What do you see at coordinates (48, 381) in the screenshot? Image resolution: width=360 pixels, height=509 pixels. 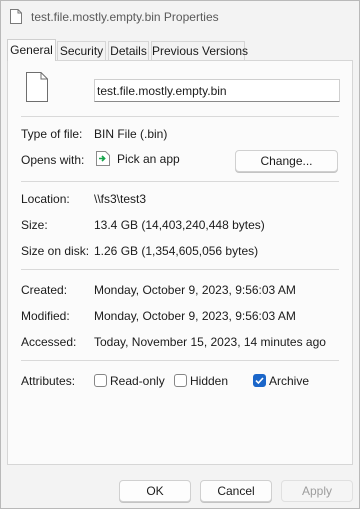 I see `attributes-label: Attributes:` at bounding box center [48, 381].